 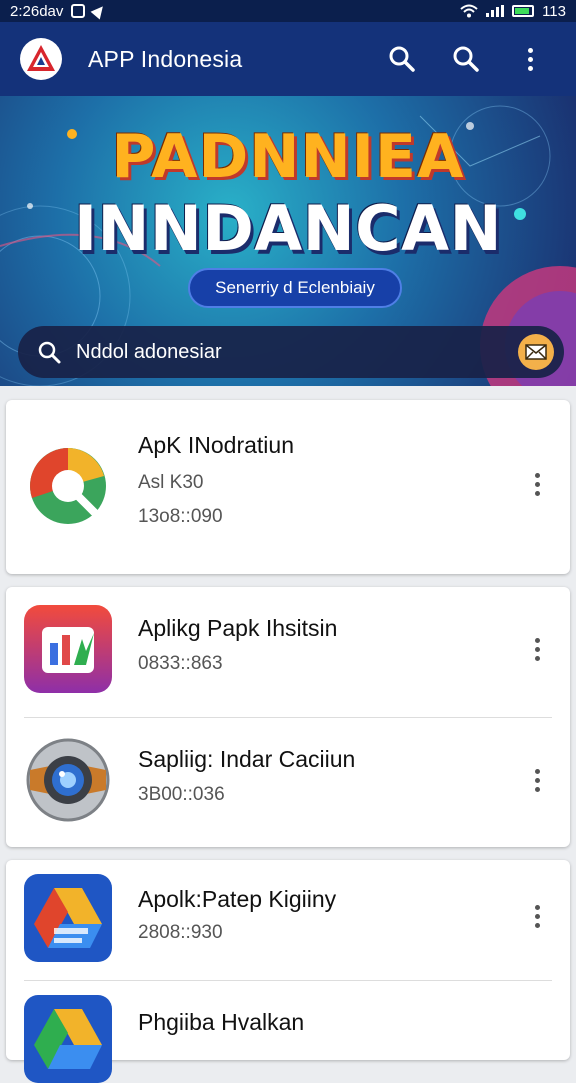 What do you see at coordinates (68, 780) in the screenshot?
I see `app-icon-camera` at bounding box center [68, 780].